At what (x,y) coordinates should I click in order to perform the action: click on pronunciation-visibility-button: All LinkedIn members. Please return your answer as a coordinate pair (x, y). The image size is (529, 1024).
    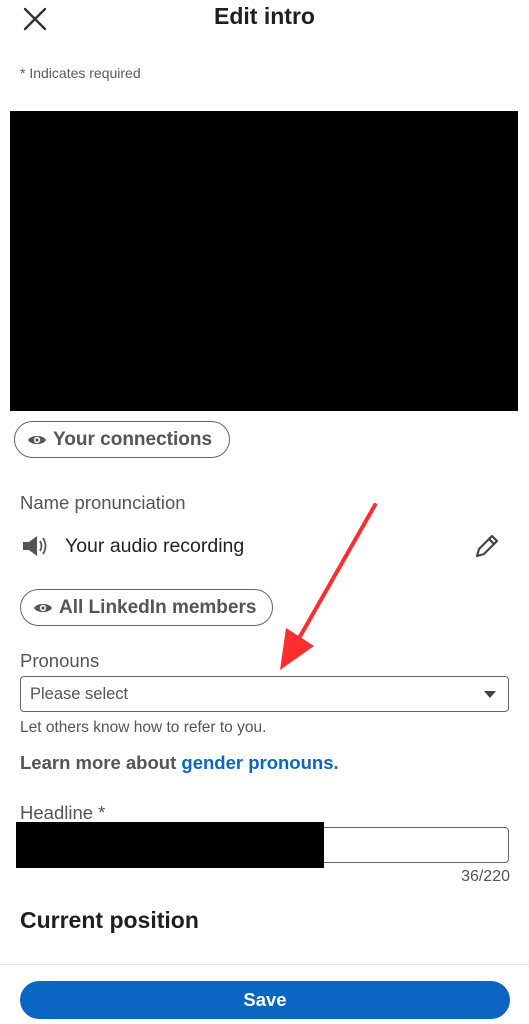
    Looking at the image, I should click on (146, 607).